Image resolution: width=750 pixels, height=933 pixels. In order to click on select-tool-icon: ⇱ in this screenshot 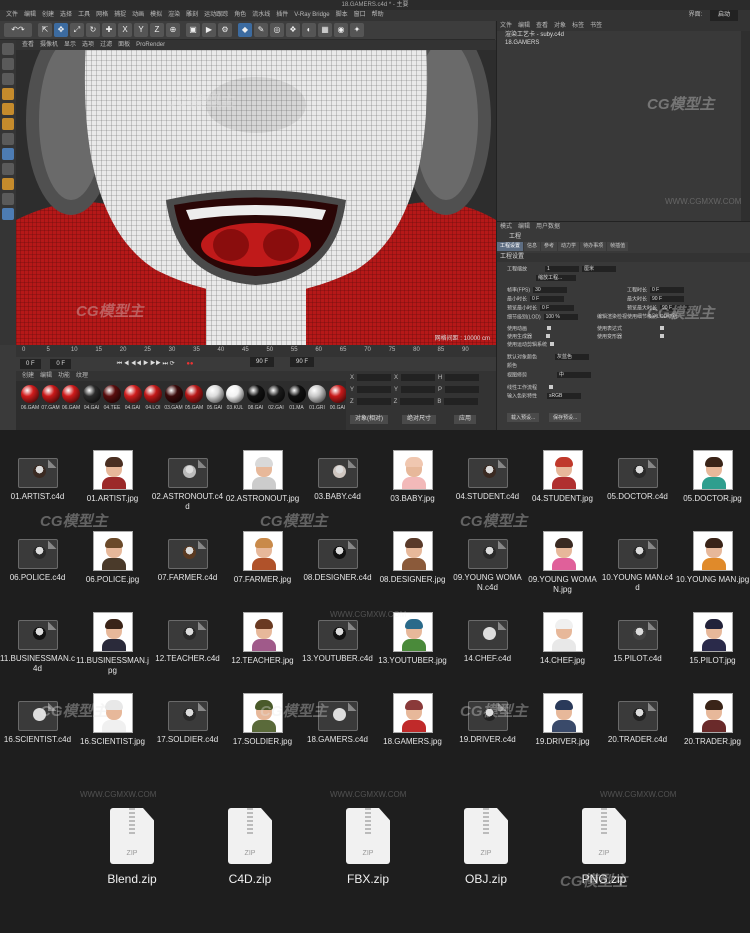, I will do `click(45, 30)`.